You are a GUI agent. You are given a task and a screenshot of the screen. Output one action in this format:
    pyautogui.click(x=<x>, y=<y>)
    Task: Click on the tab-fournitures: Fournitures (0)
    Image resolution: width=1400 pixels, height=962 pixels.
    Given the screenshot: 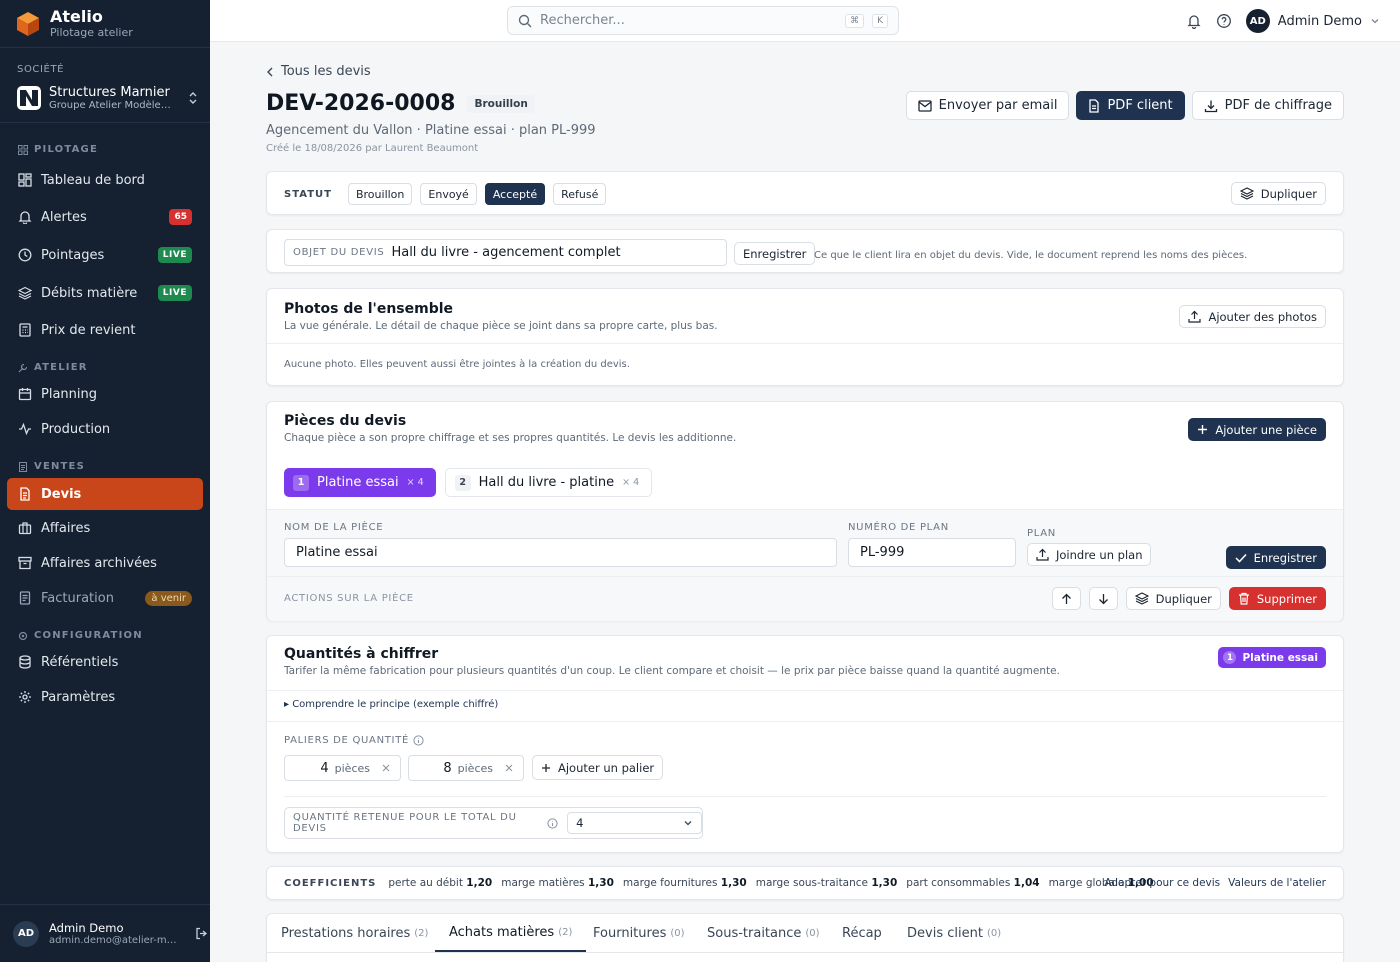 What is the action you would take?
    pyautogui.click(x=639, y=933)
    